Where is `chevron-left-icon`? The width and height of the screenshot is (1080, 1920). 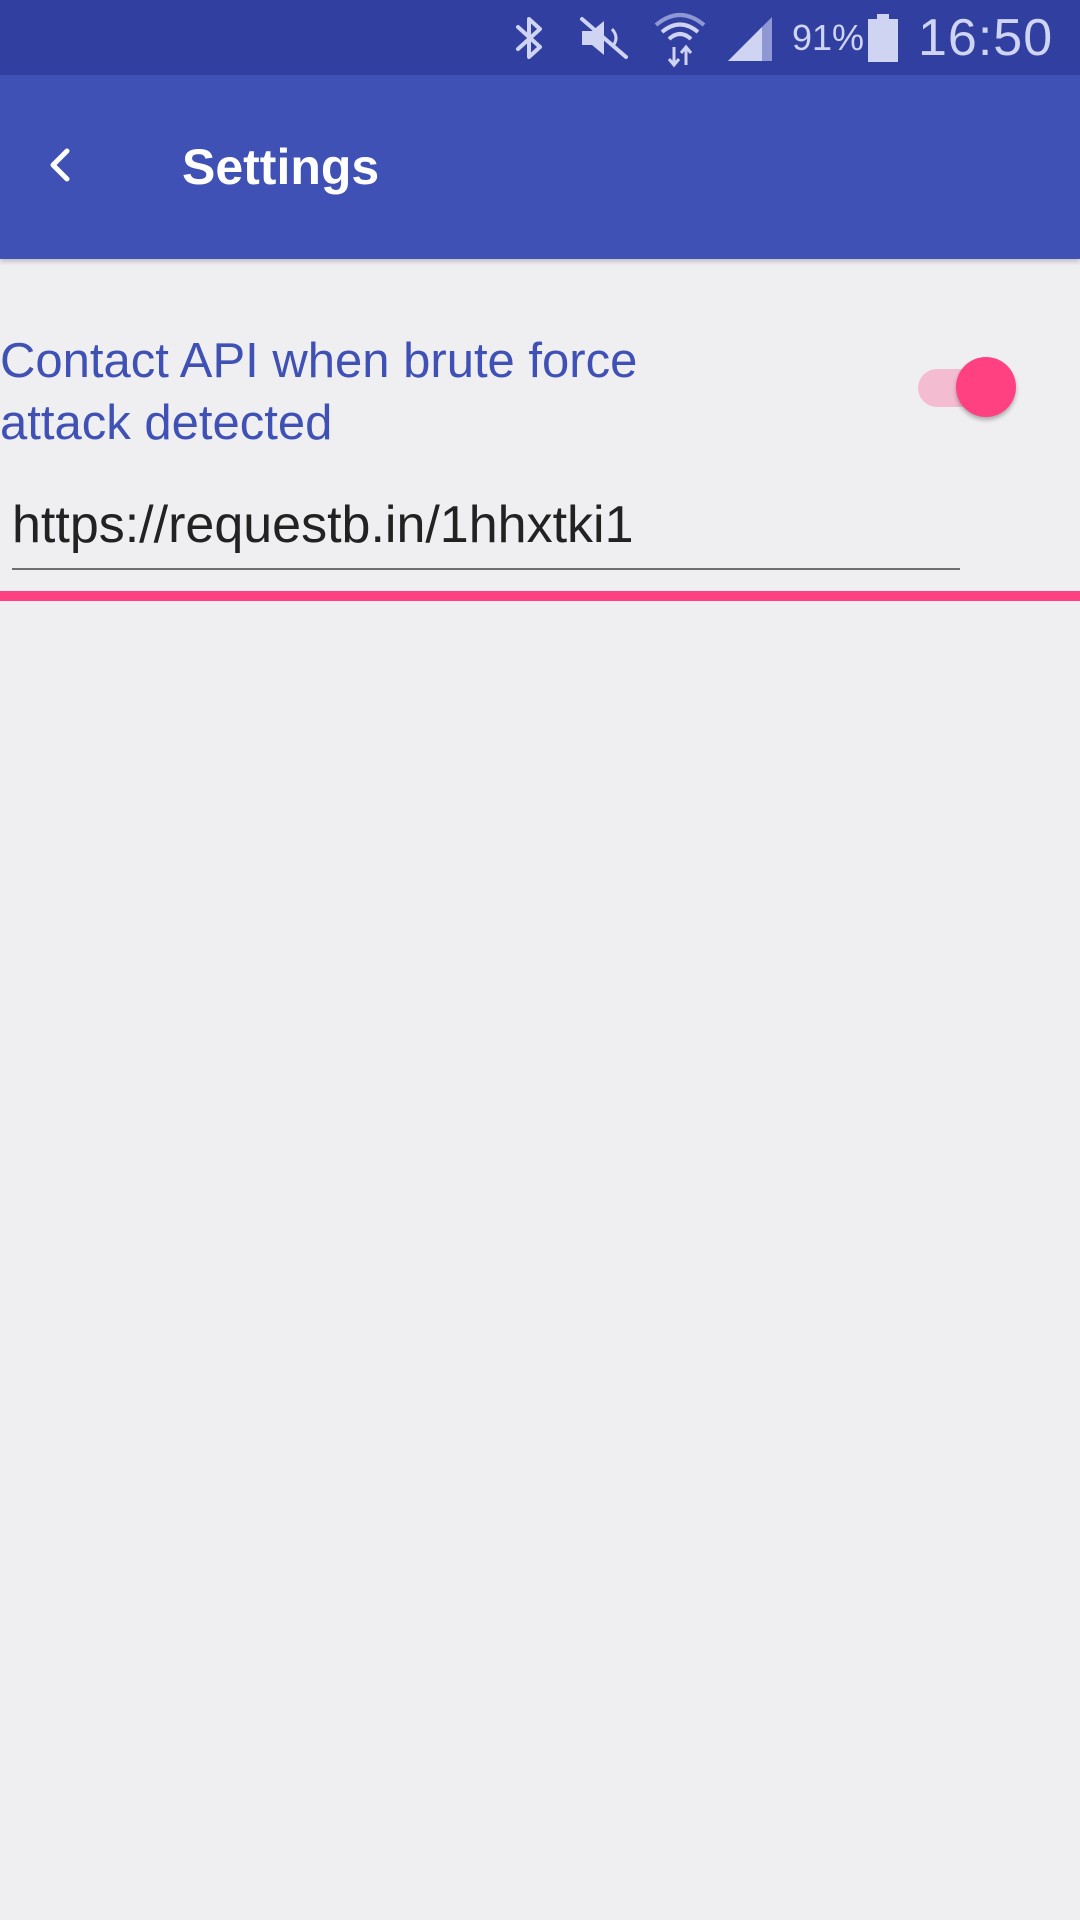 chevron-left-icon is located at coordinates (60, 167).